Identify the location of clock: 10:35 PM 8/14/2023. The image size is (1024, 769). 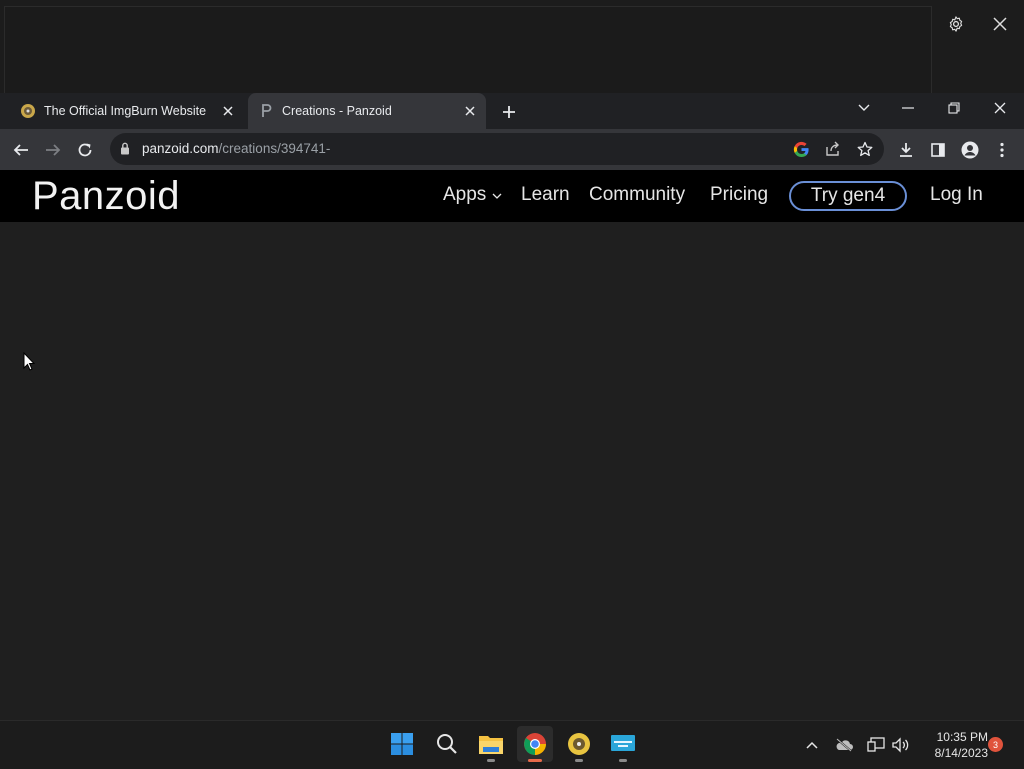
(953, 745).